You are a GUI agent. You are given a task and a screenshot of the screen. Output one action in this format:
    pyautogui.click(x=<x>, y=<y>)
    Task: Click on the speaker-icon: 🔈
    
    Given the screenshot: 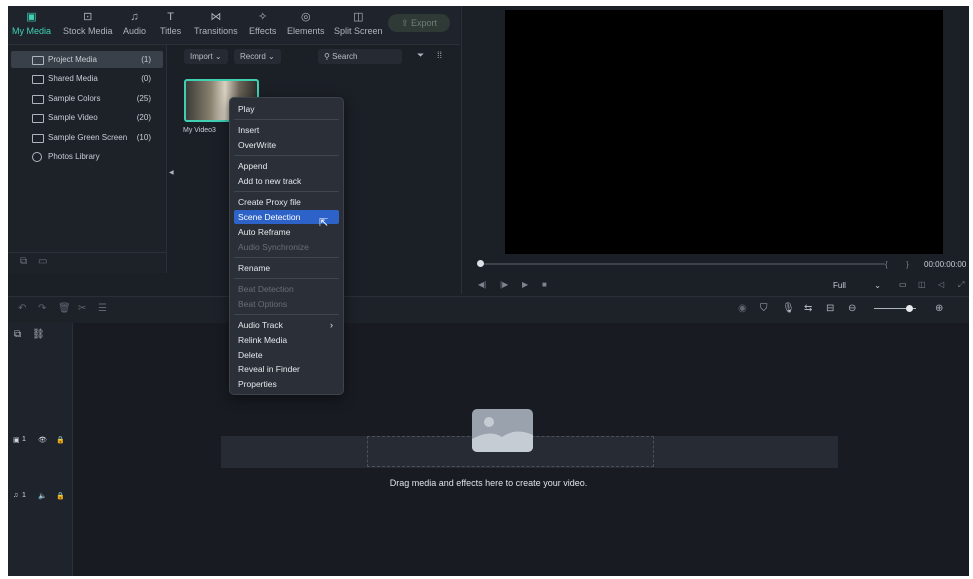 What is the action you would take?
    pyautogui.click(x=42, y=496)
    